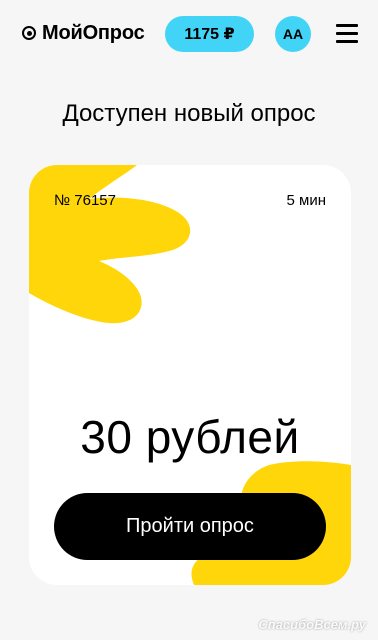 The width and height of the screenshot is (378, 640). What do you see at coordinates (29, 33) in the screenshot?
I see `logo-icon` at bounding box center [29, 33].